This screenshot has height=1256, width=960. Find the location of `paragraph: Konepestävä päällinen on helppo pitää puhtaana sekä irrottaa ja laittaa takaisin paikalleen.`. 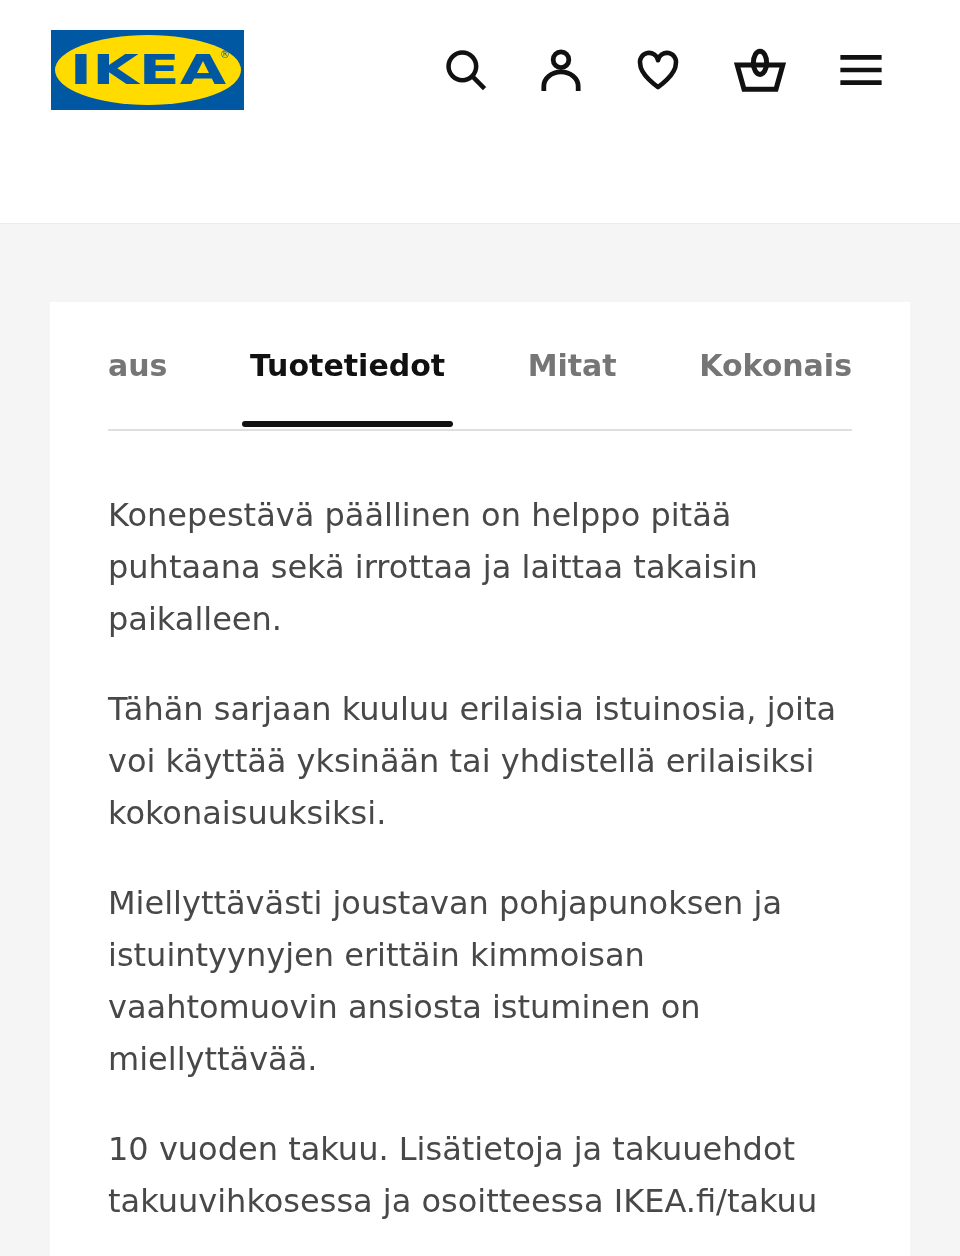

paragraph: Konepestävä päällinen on helppo pitää puhtaana sekä irrottaa ja laittaa takaisin paikalleen. is located at coordinates (433, 567).